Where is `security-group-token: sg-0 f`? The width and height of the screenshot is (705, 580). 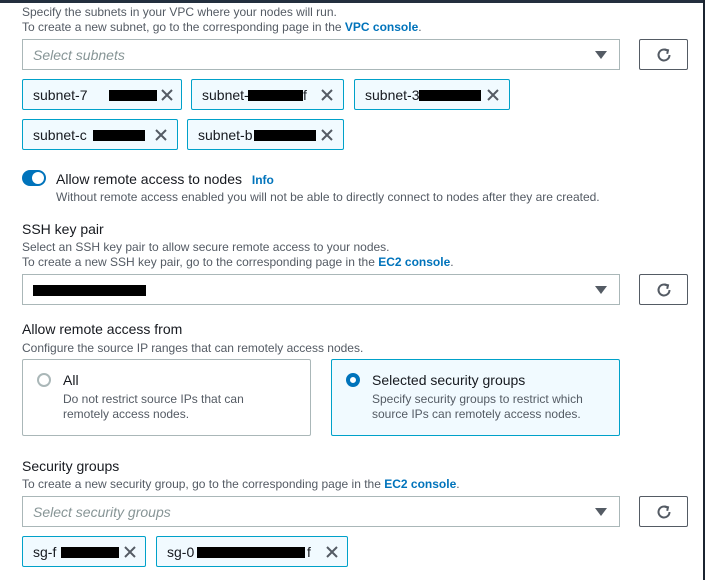 security-group-token: sg-0 f is located at coordinates (252, 551).